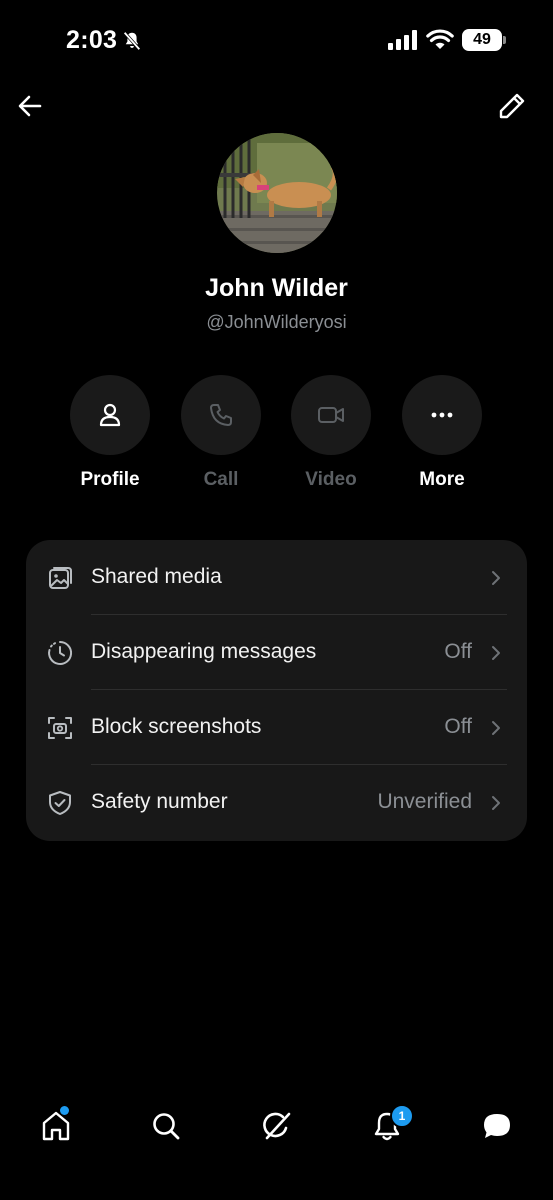 This screenshot has width=553, height=1200. Describe the element at coordinates (276, 577) in the screenshot. I see `shared-media-row: Shared media` at that location.